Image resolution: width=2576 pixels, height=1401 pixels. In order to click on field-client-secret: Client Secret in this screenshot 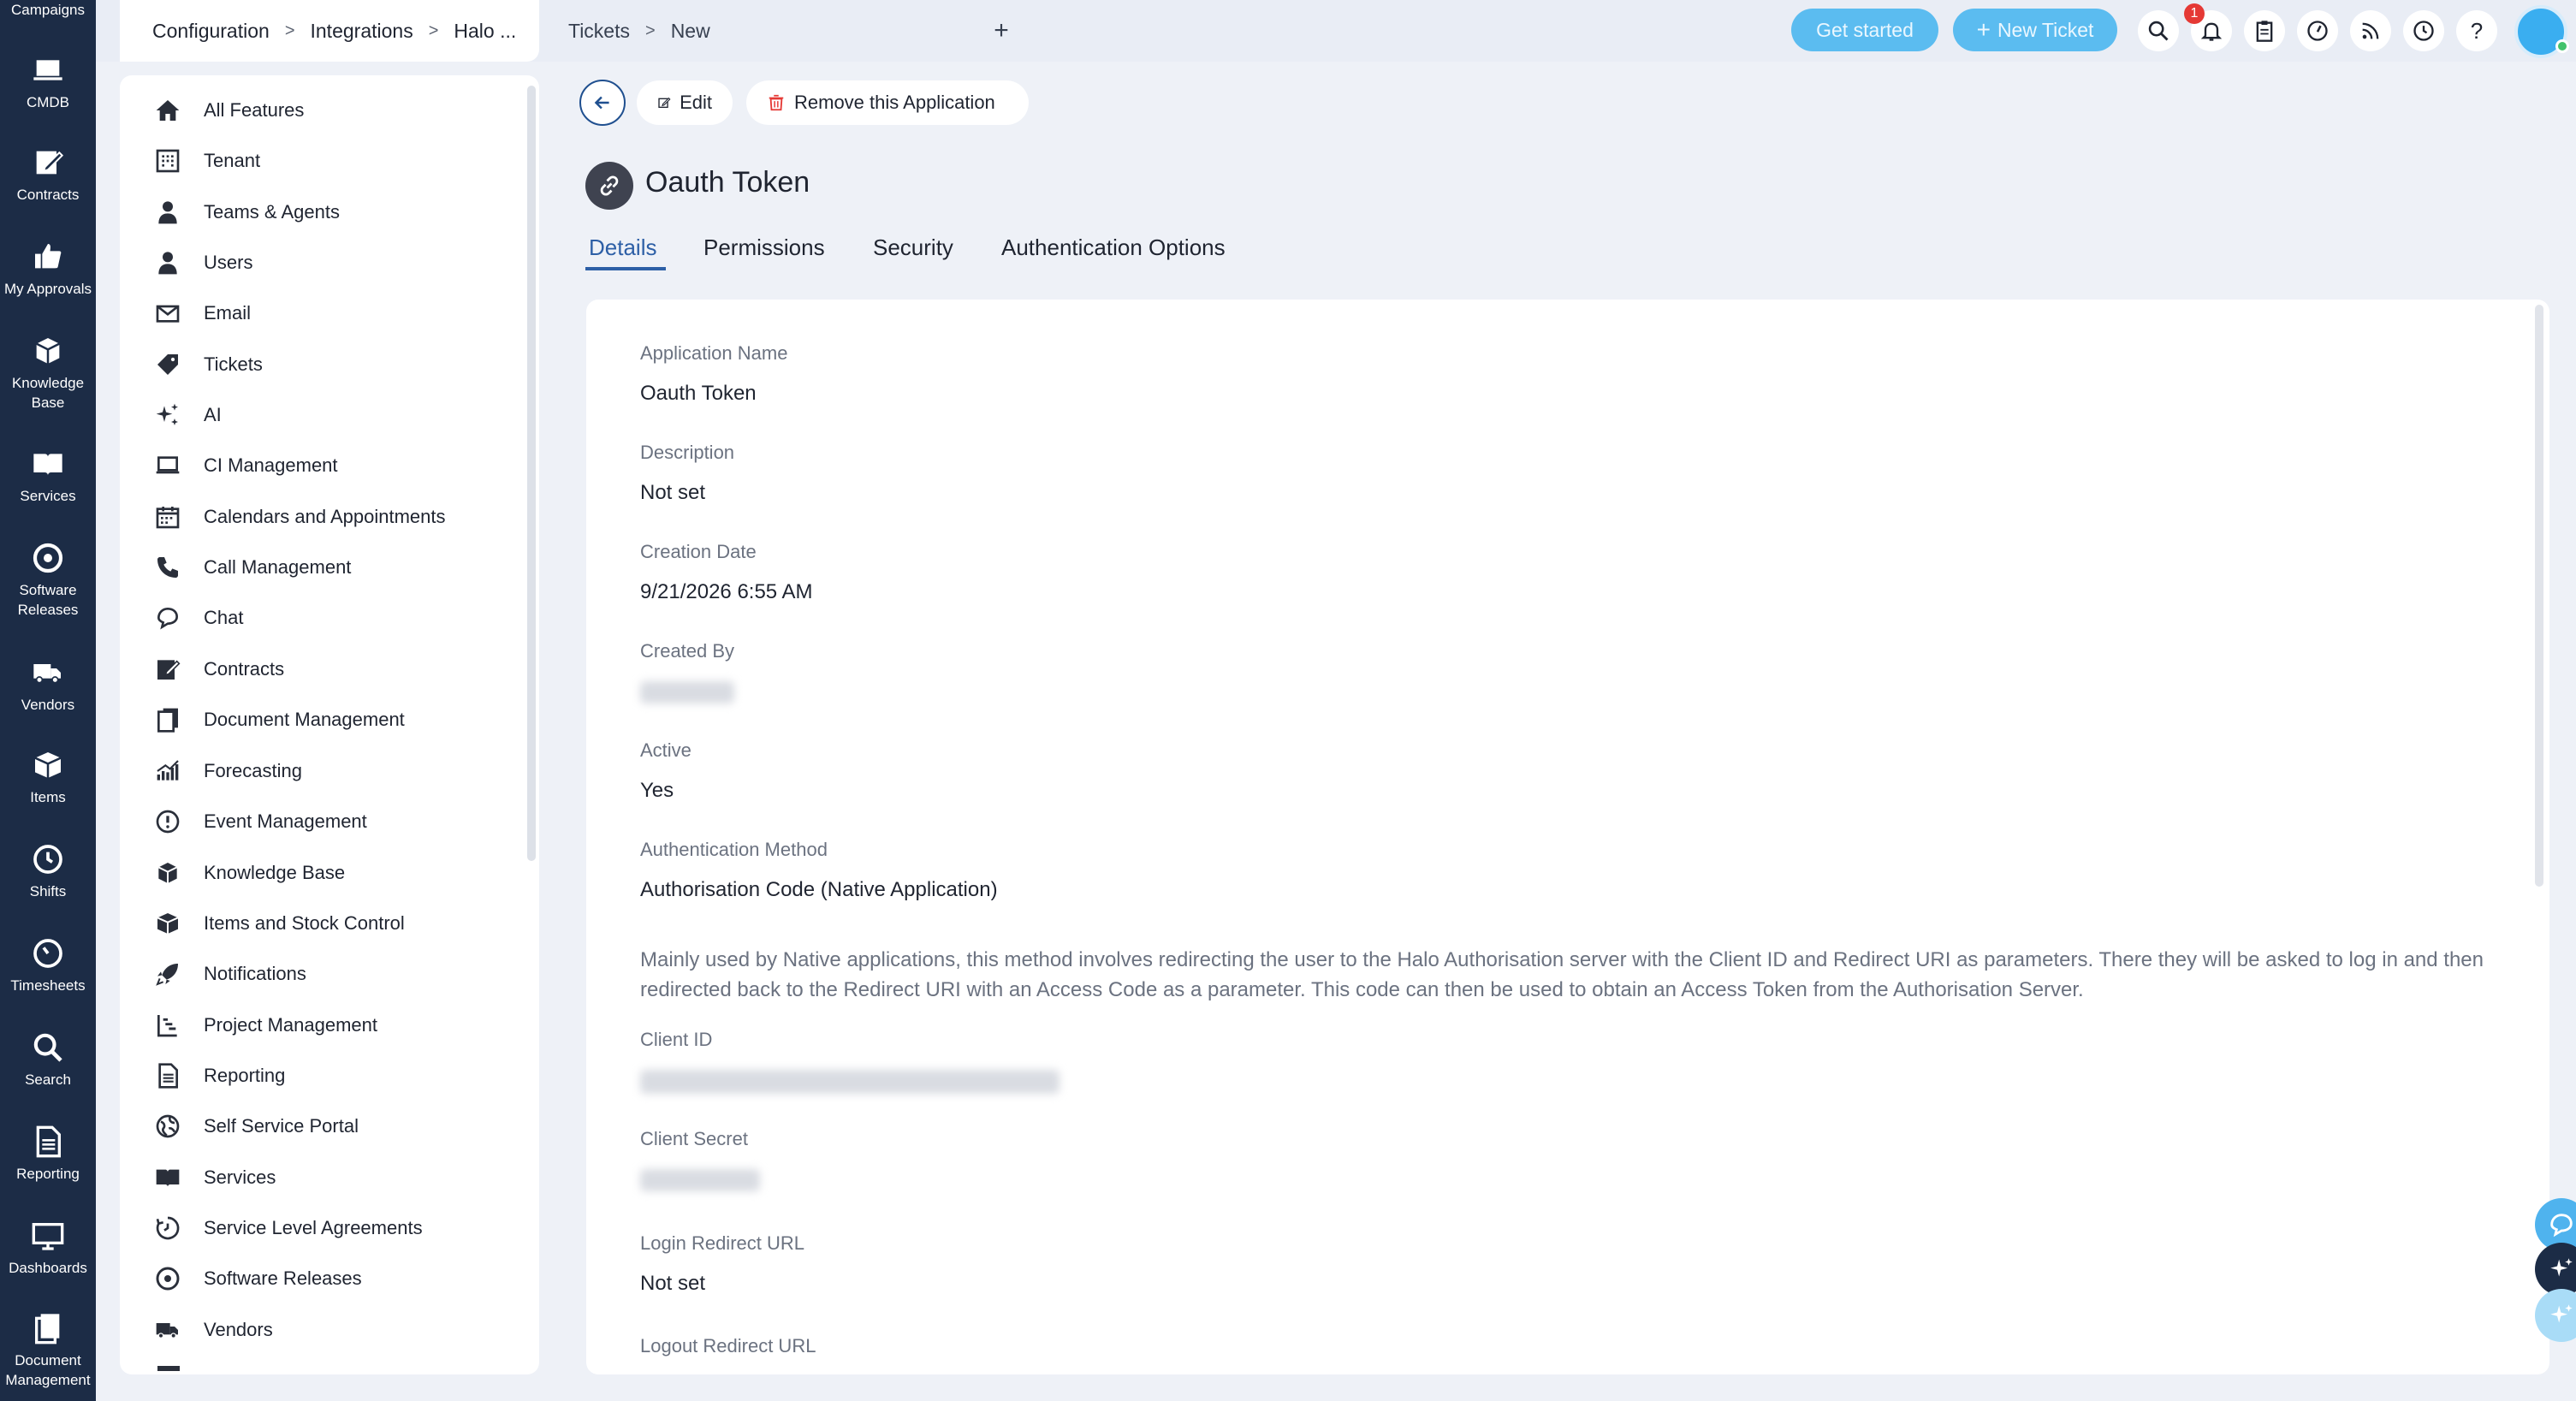, I will do `click(700, 1159)`.